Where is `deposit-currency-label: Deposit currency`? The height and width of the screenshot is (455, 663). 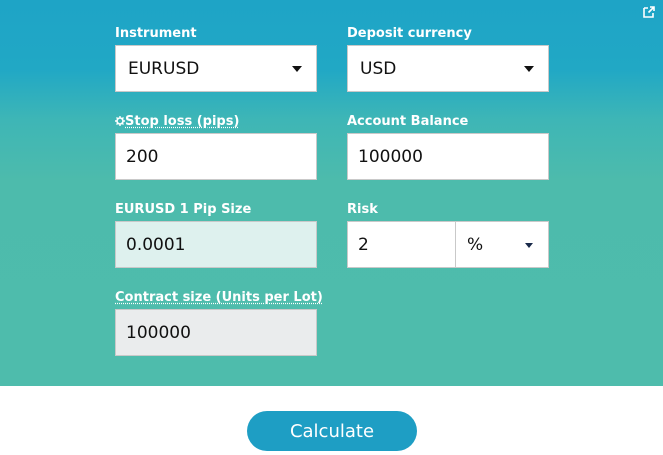 deposit-currency-label: Deposit currency is located at coordinates (409, 33).